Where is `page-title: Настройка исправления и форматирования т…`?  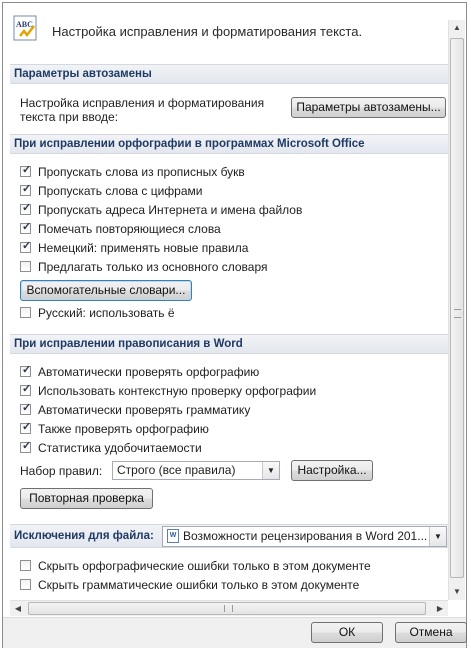
page-title: Настройка исправления и форматирования т… is located at coordinates (207, 31).